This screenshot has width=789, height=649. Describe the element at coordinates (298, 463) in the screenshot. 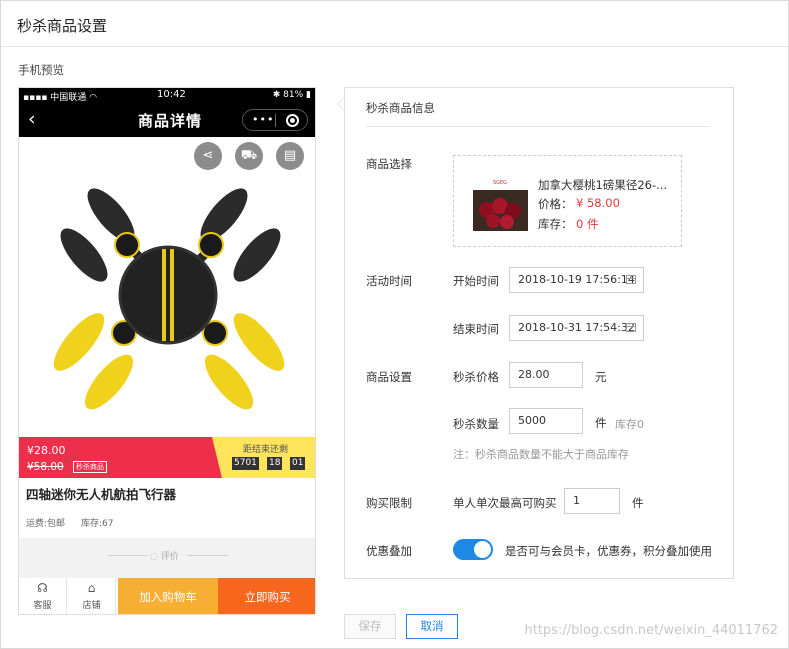

I see `countdown-minutes: 01` at that location.